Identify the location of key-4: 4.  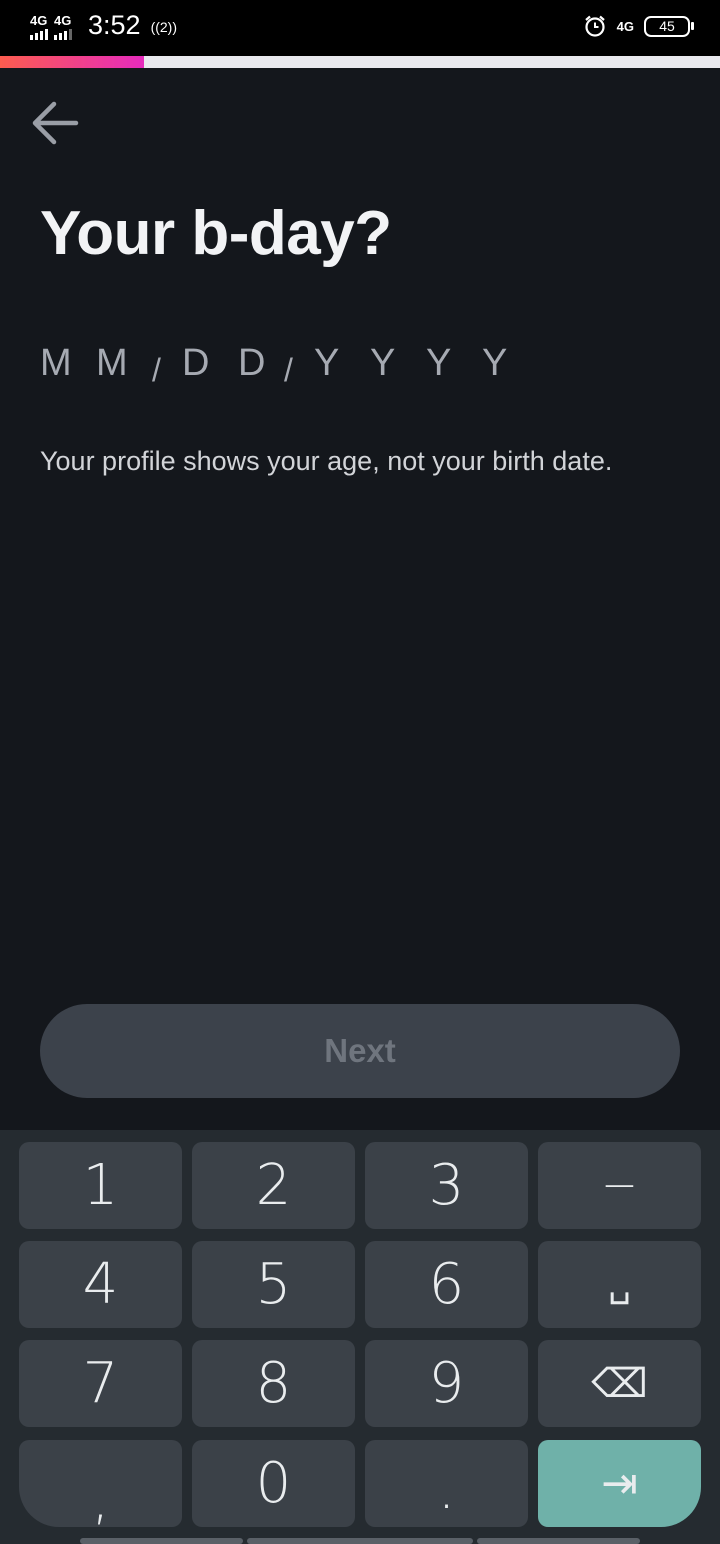
(100, 1284).